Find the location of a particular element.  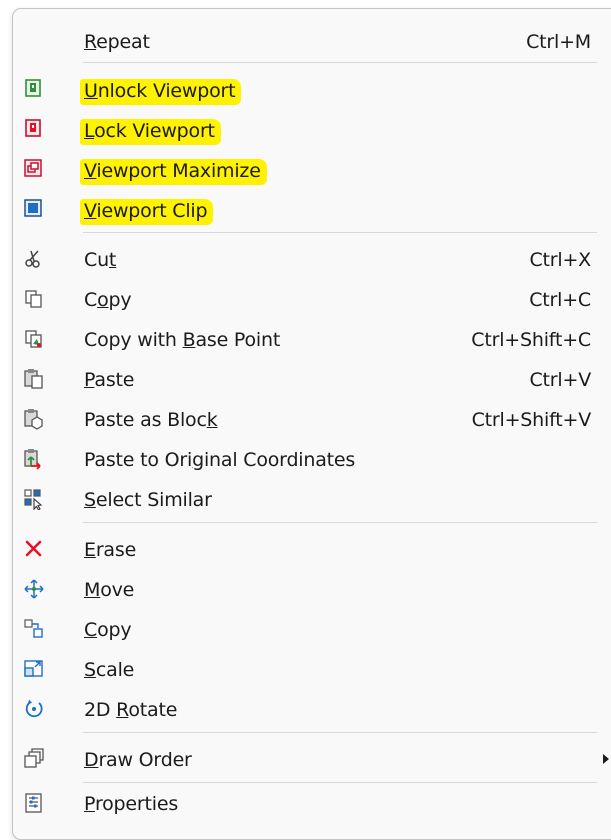

menu-item-scale: Scale is located at coordinates (312, 669).